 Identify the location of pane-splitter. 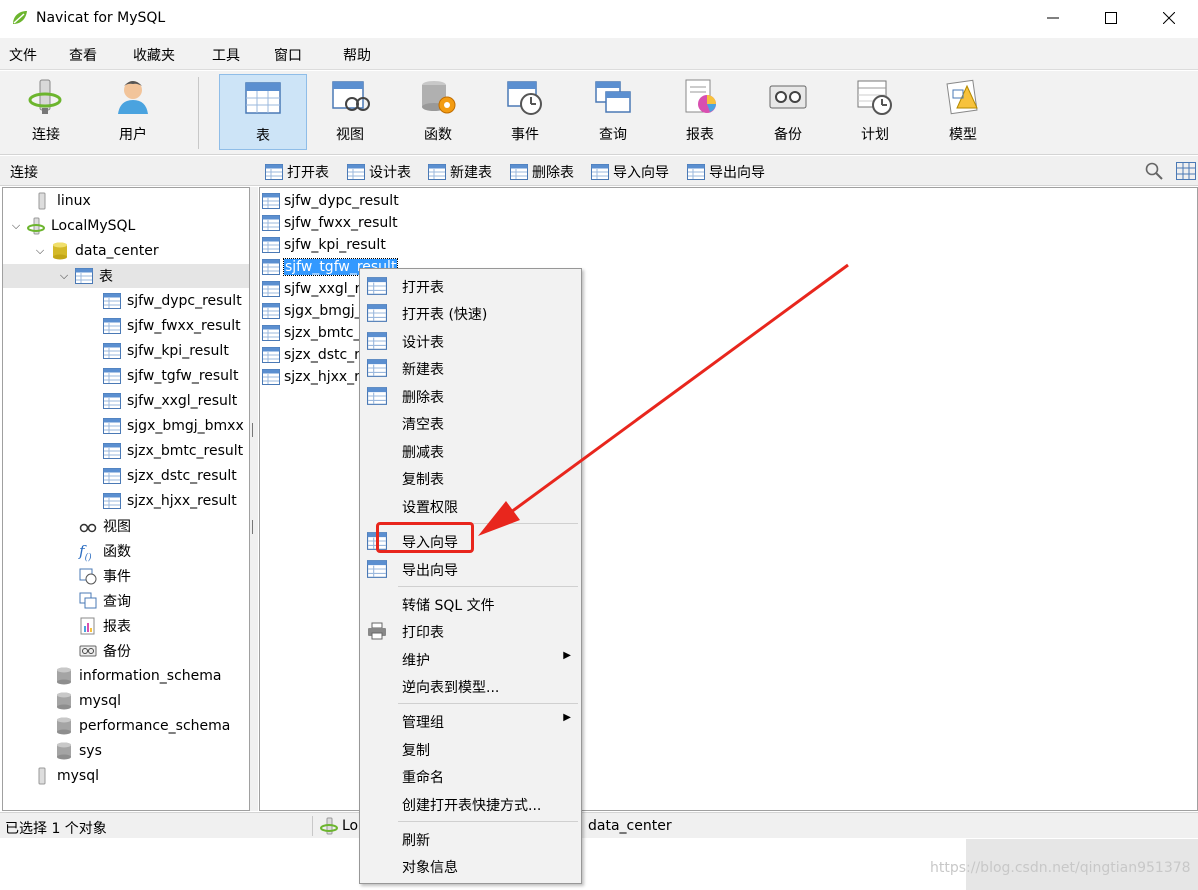
(254, 499).